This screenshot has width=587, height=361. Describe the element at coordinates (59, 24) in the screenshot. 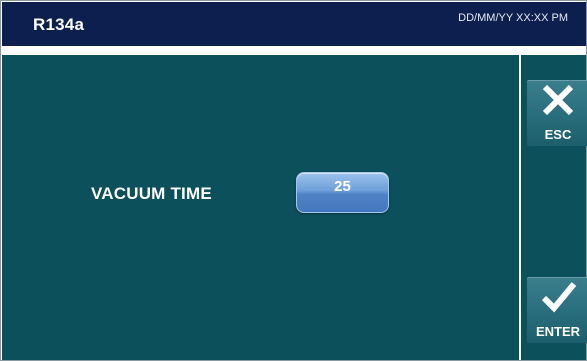

I see `refrigerant-title: R134a` at that location.